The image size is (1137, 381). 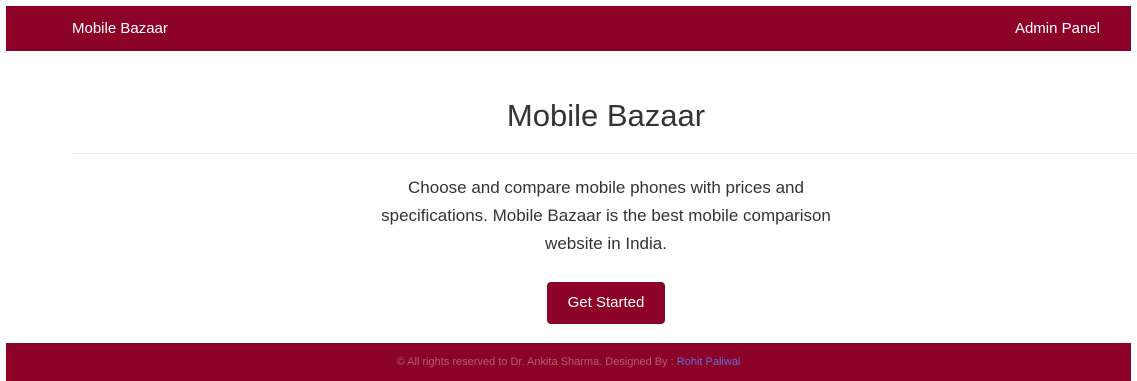 I want to click on navbar-brand: Mobile Bazaar, so click(x=120, y=28).